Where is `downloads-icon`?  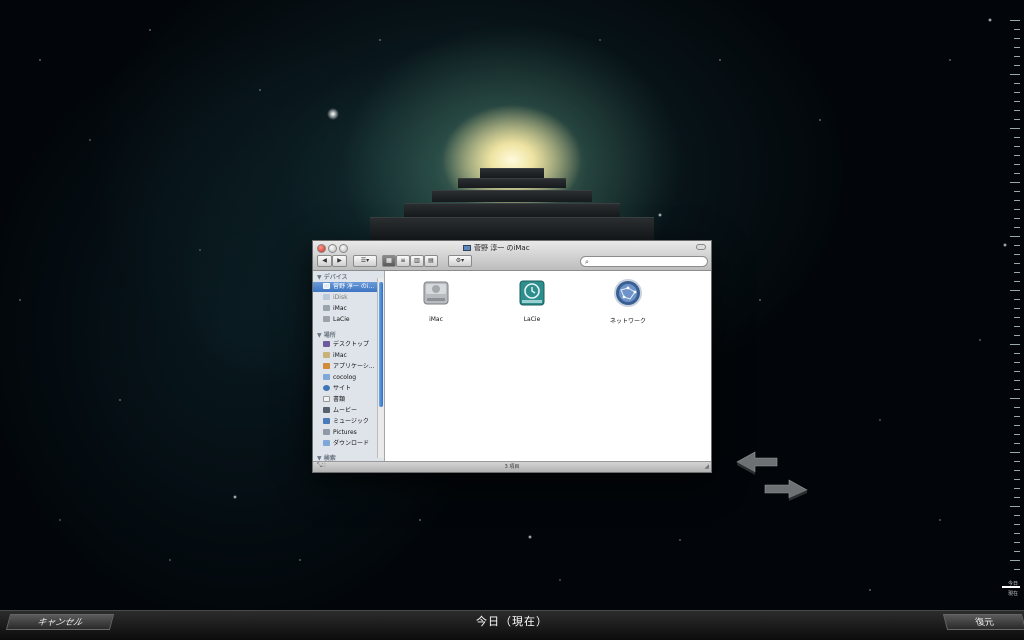 downloads-icon is located at coordinates (326, 443).